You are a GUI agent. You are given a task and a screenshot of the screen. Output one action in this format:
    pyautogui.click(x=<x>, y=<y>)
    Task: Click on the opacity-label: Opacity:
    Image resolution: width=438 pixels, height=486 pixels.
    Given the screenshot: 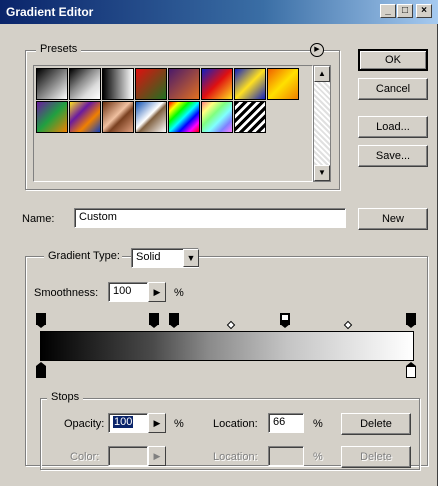 What is the action you would take?
    pyautogui.click(x=84, y=424)
    